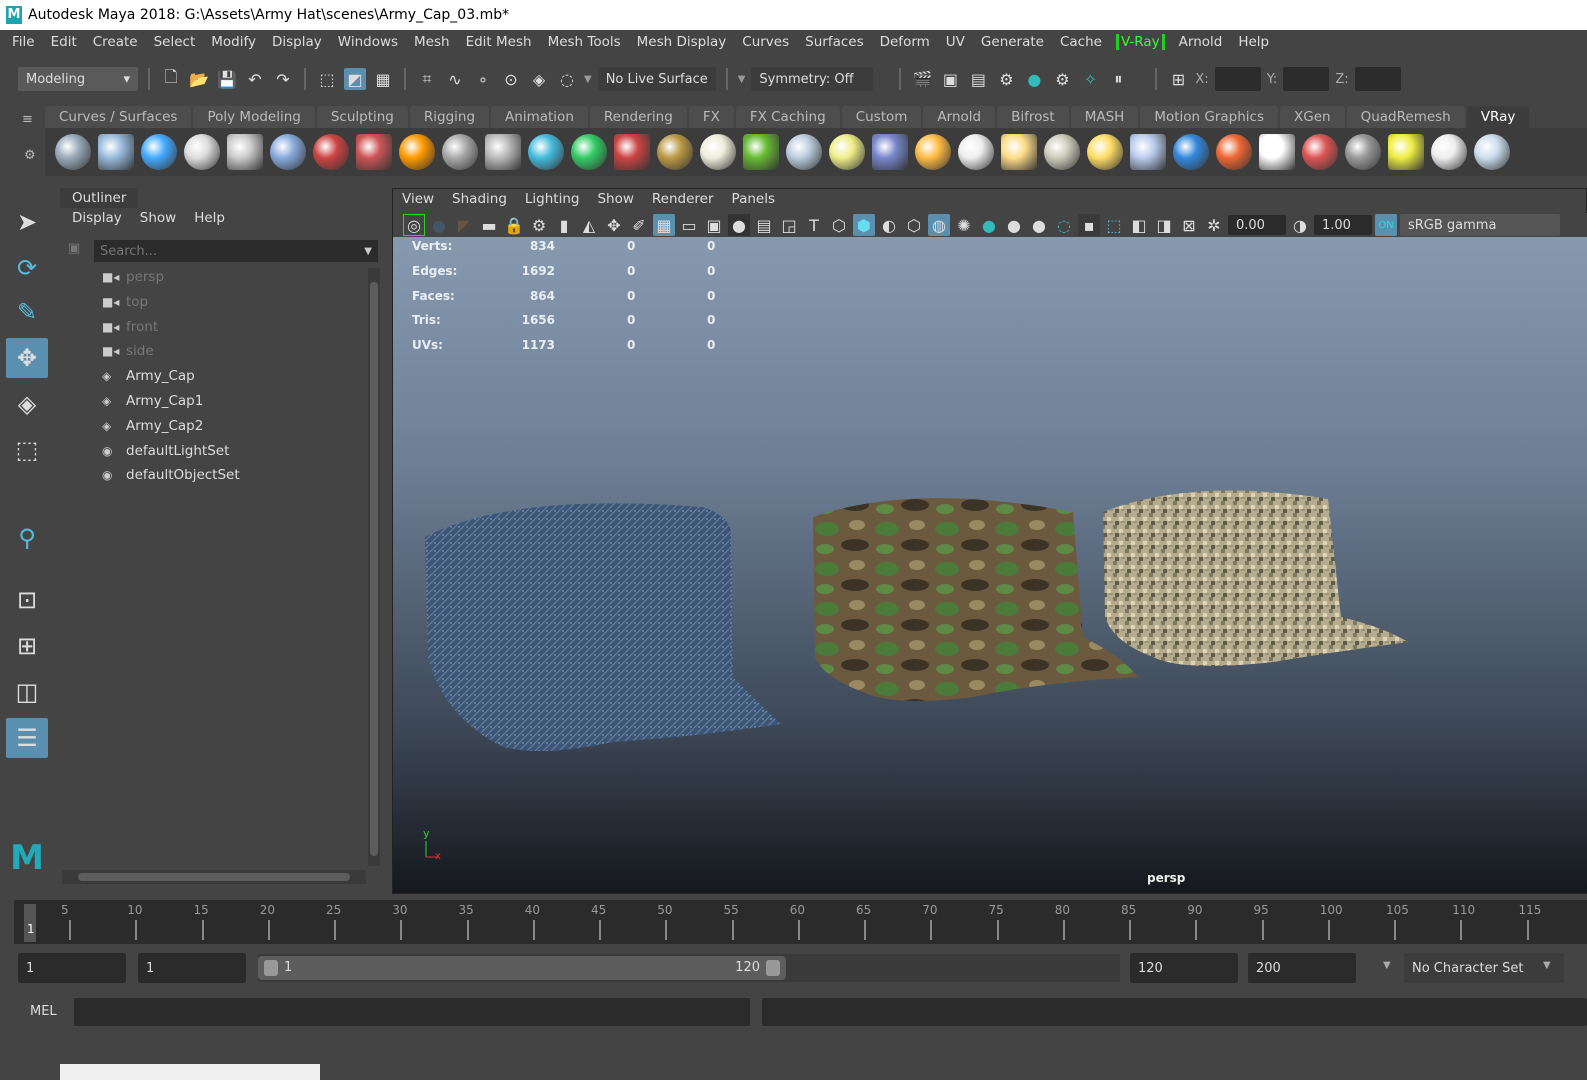 Image resolution: width=1587 pixels, height=1080 pixels. Describe the element at coordinates (27, 450) in the screenshot. I see `scale-tool-icon: ⬚` at that location.